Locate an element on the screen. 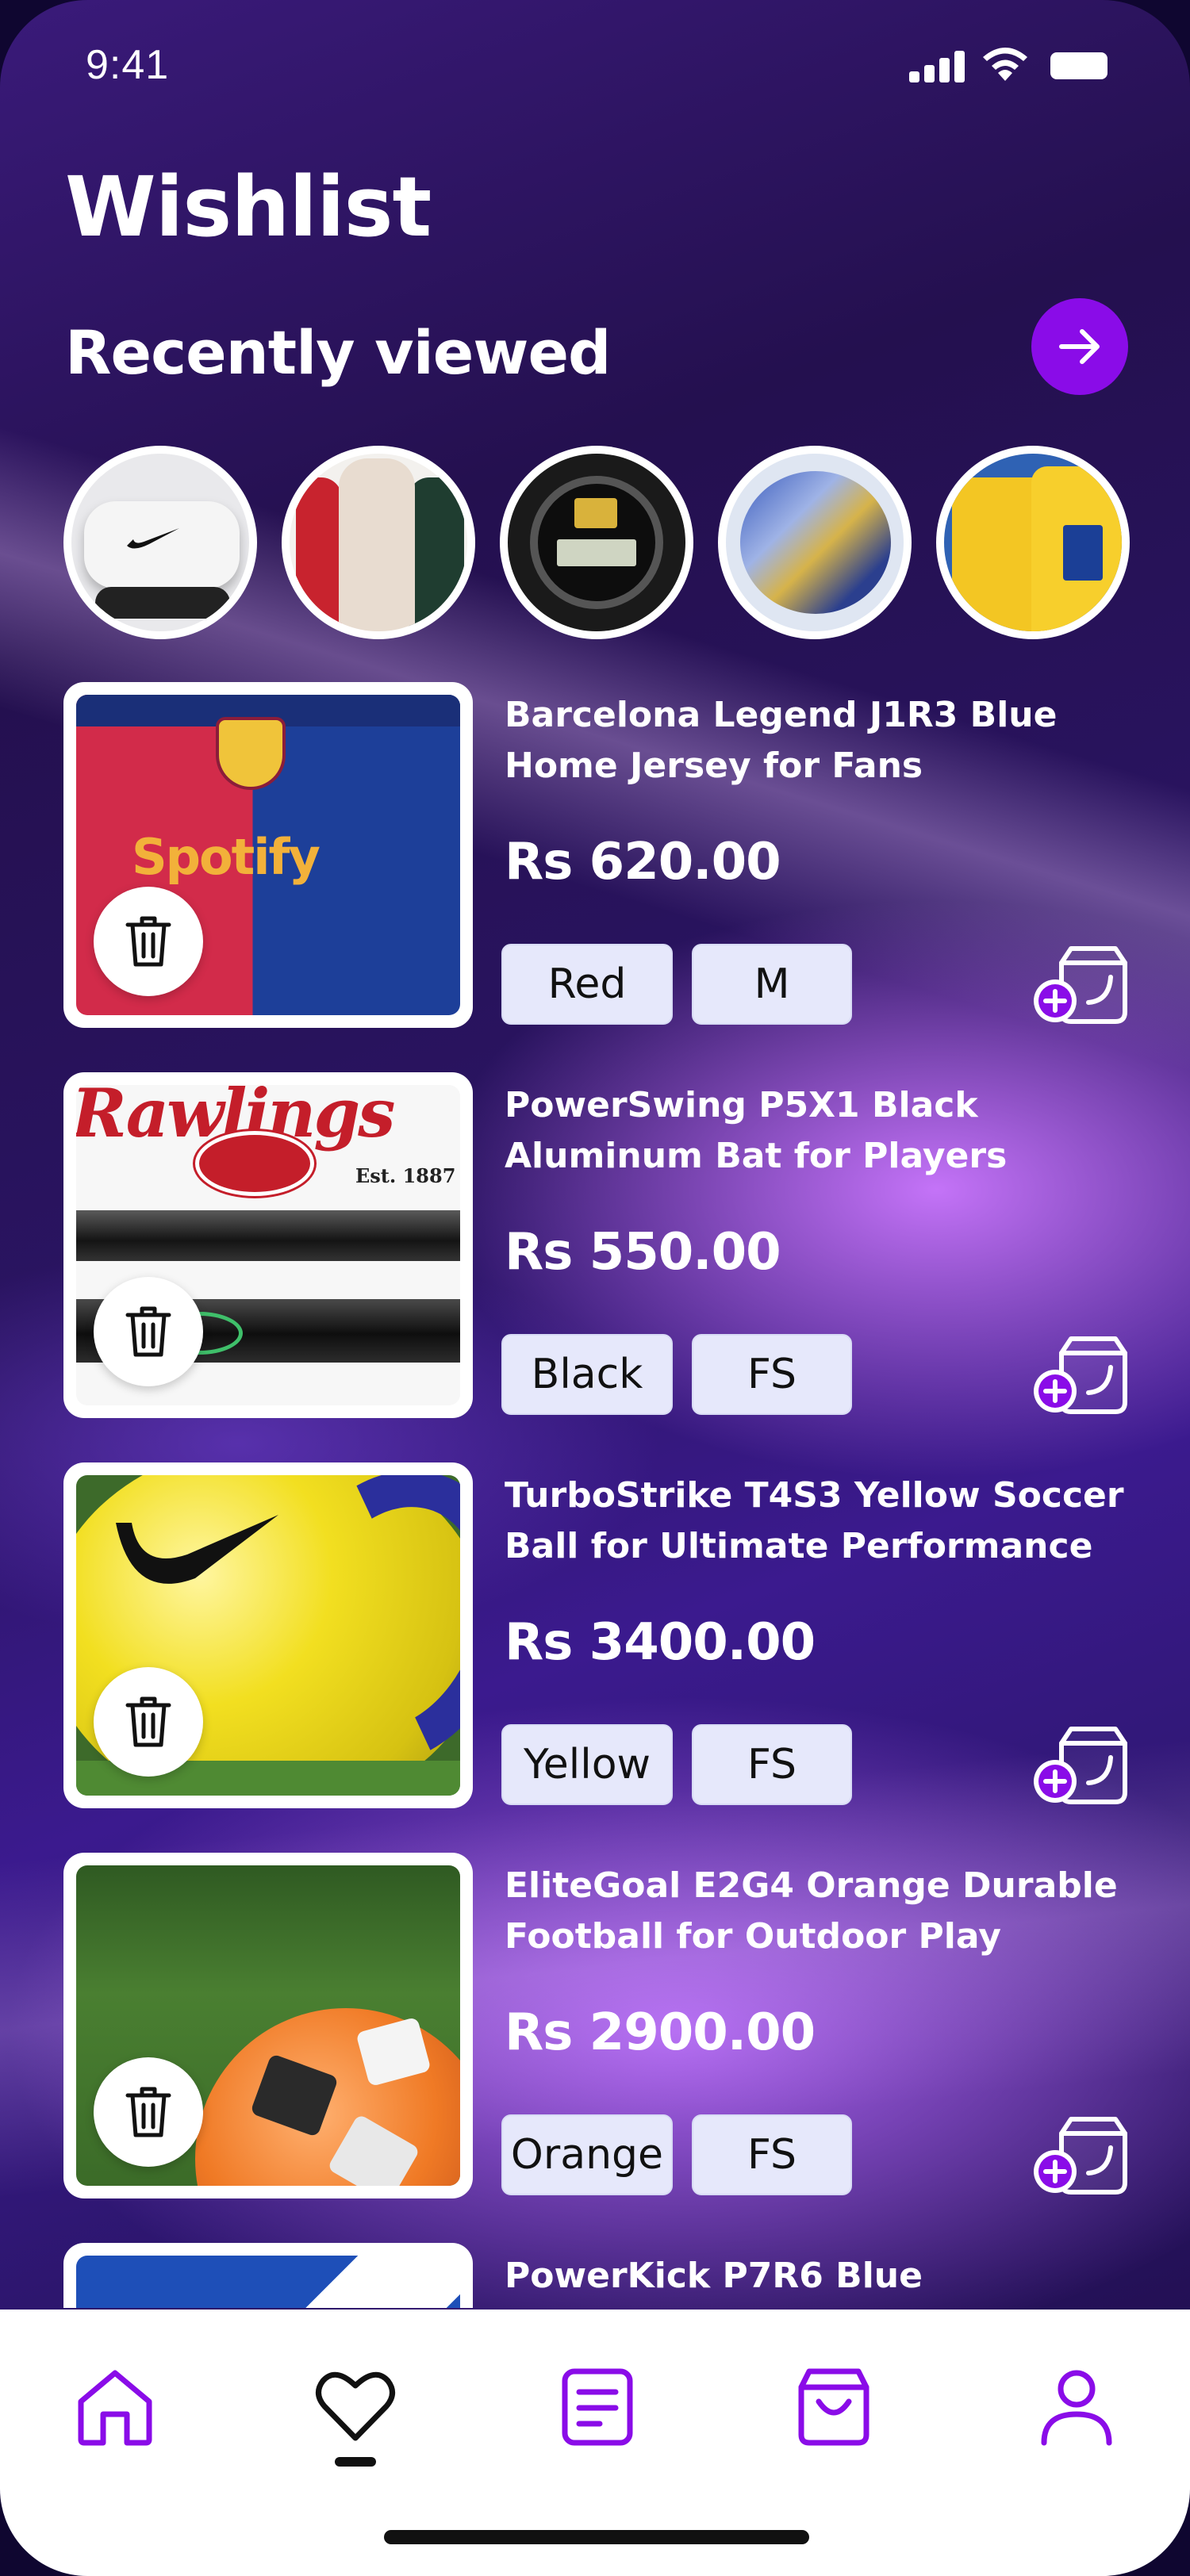 The width and height of the screenshot is (1190, 2576). recently-viewed-title: Recently viewed is located at coordinates (338, 352).